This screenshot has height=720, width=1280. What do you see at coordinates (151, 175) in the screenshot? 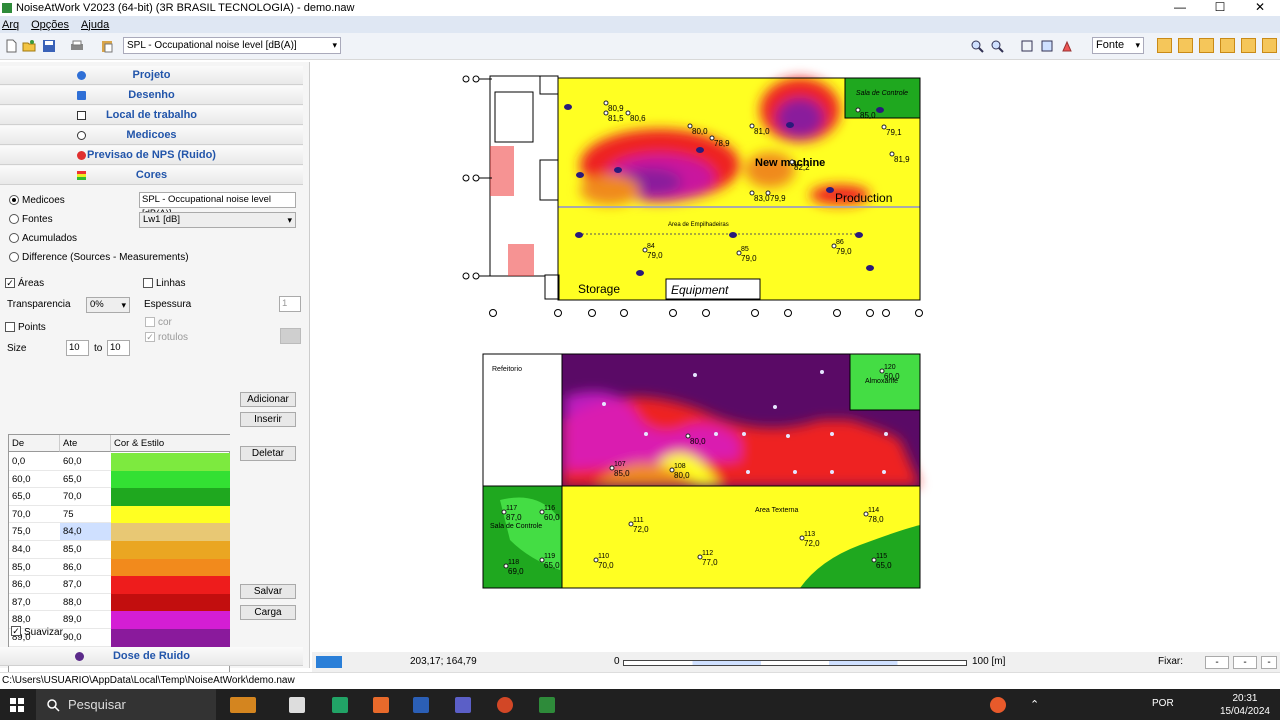
I see `section-cores: Cores` at bounding box center [151, 175].